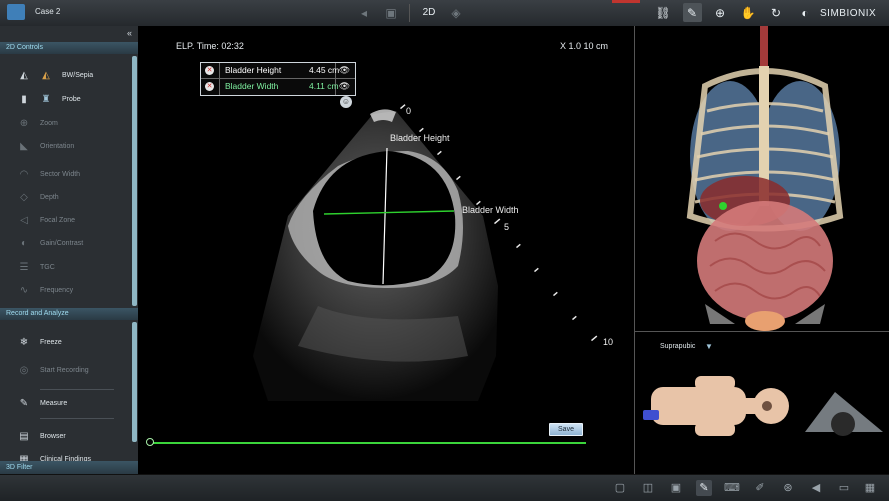  Describe the element at coordinates (870, 488) in the screenshot. I see `settings-icon: ▦` at that location.